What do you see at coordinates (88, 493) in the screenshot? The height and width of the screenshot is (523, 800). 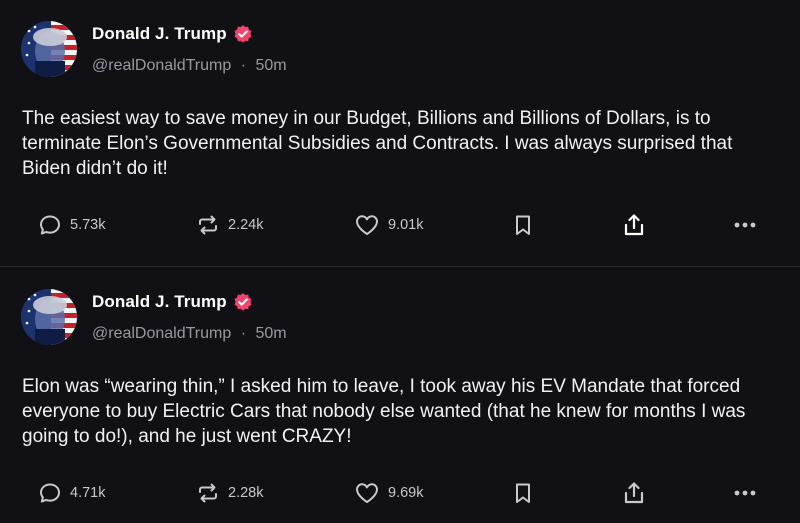 I see `reply-count: 4.71k` at bounding box center [88, 493].